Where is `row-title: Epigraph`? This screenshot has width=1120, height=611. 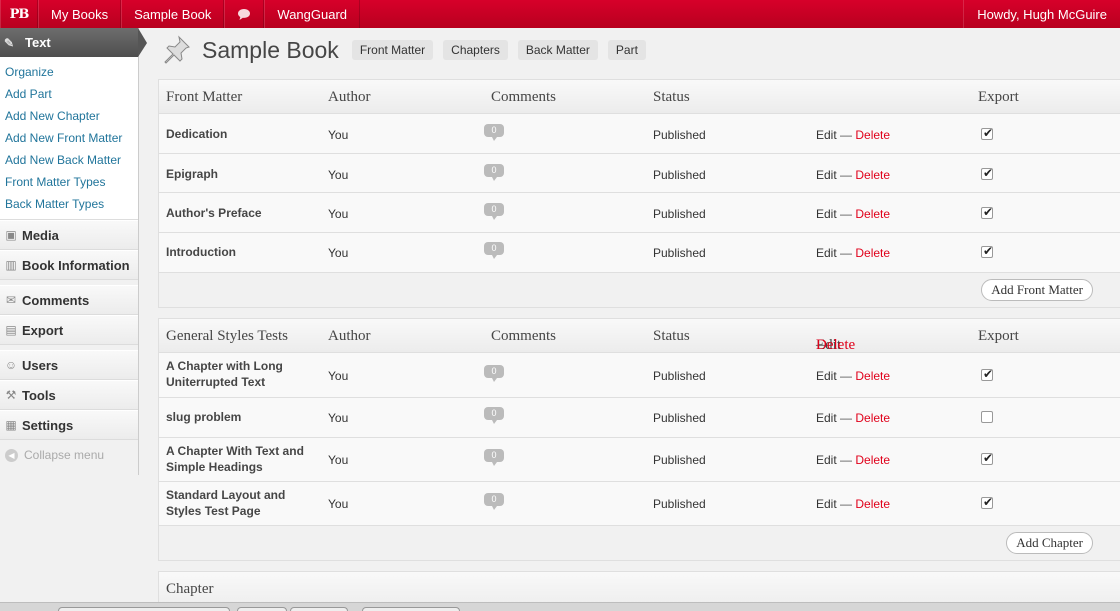
row-title: Epigraph is located at coordinates (241, 174).